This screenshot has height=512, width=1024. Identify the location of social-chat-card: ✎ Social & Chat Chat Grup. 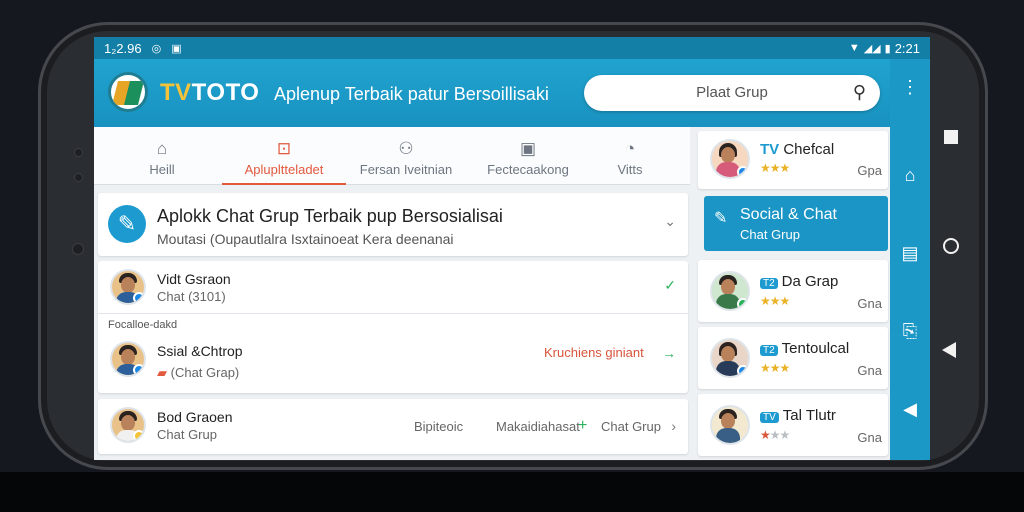
(796, 223).